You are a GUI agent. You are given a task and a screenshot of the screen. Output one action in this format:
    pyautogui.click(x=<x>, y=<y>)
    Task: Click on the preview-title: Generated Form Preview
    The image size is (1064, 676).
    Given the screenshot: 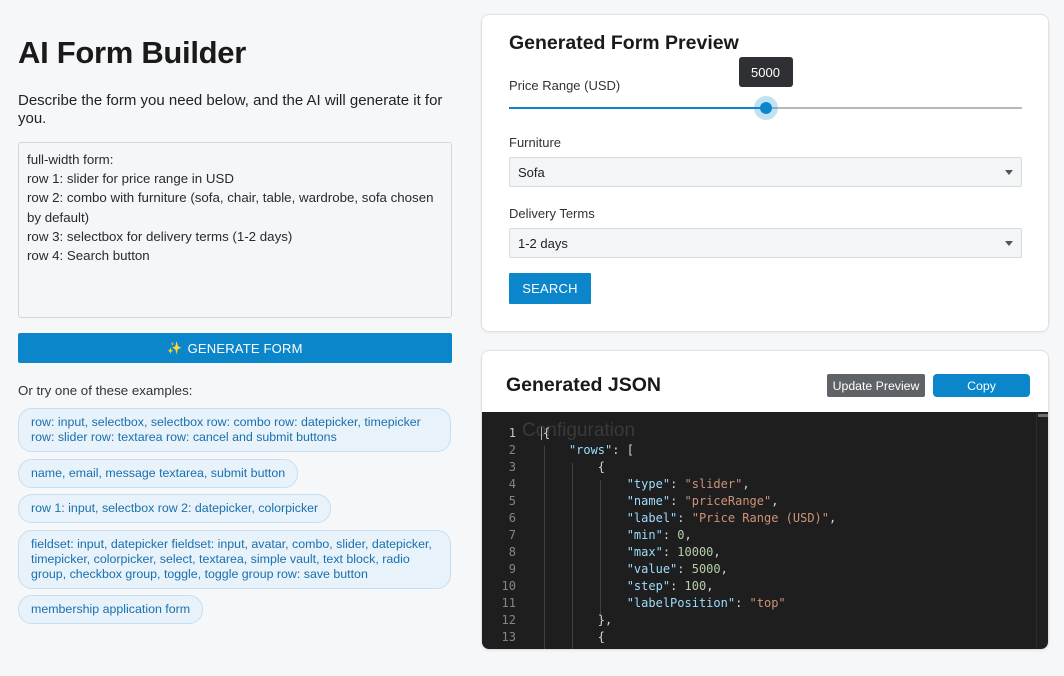 What is the action you would take?
    pyautogui.click(x=624, y=43)
    